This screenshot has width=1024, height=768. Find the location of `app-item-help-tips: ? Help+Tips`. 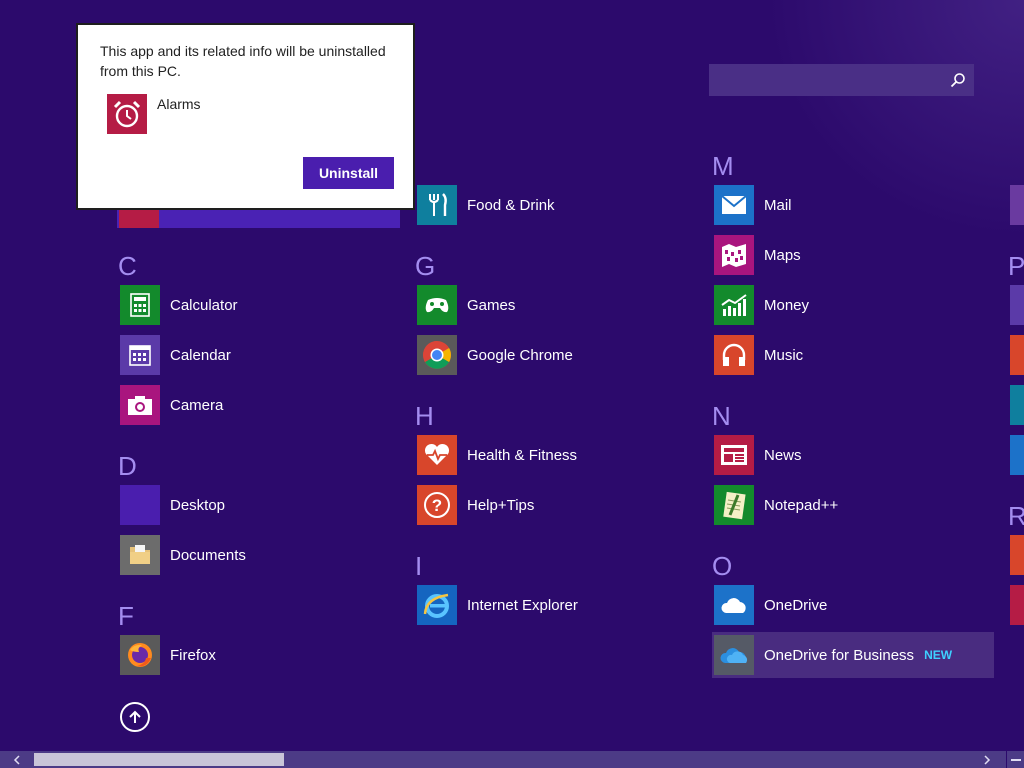

app-item-help-tips: ? Help+Tips is located at coordinates (474, 505).